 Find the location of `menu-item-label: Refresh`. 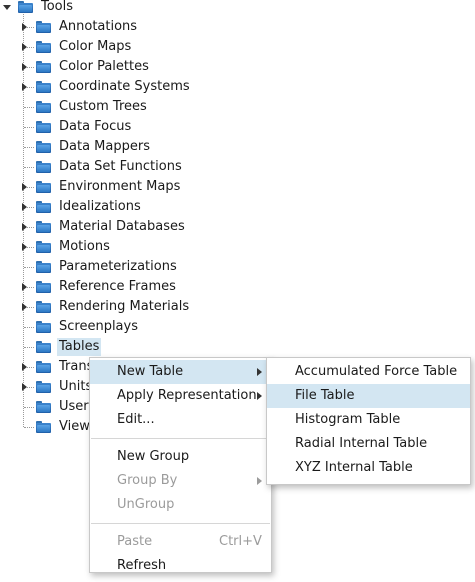

menu-item-label: Refresh is located at coordinates (142, 565).